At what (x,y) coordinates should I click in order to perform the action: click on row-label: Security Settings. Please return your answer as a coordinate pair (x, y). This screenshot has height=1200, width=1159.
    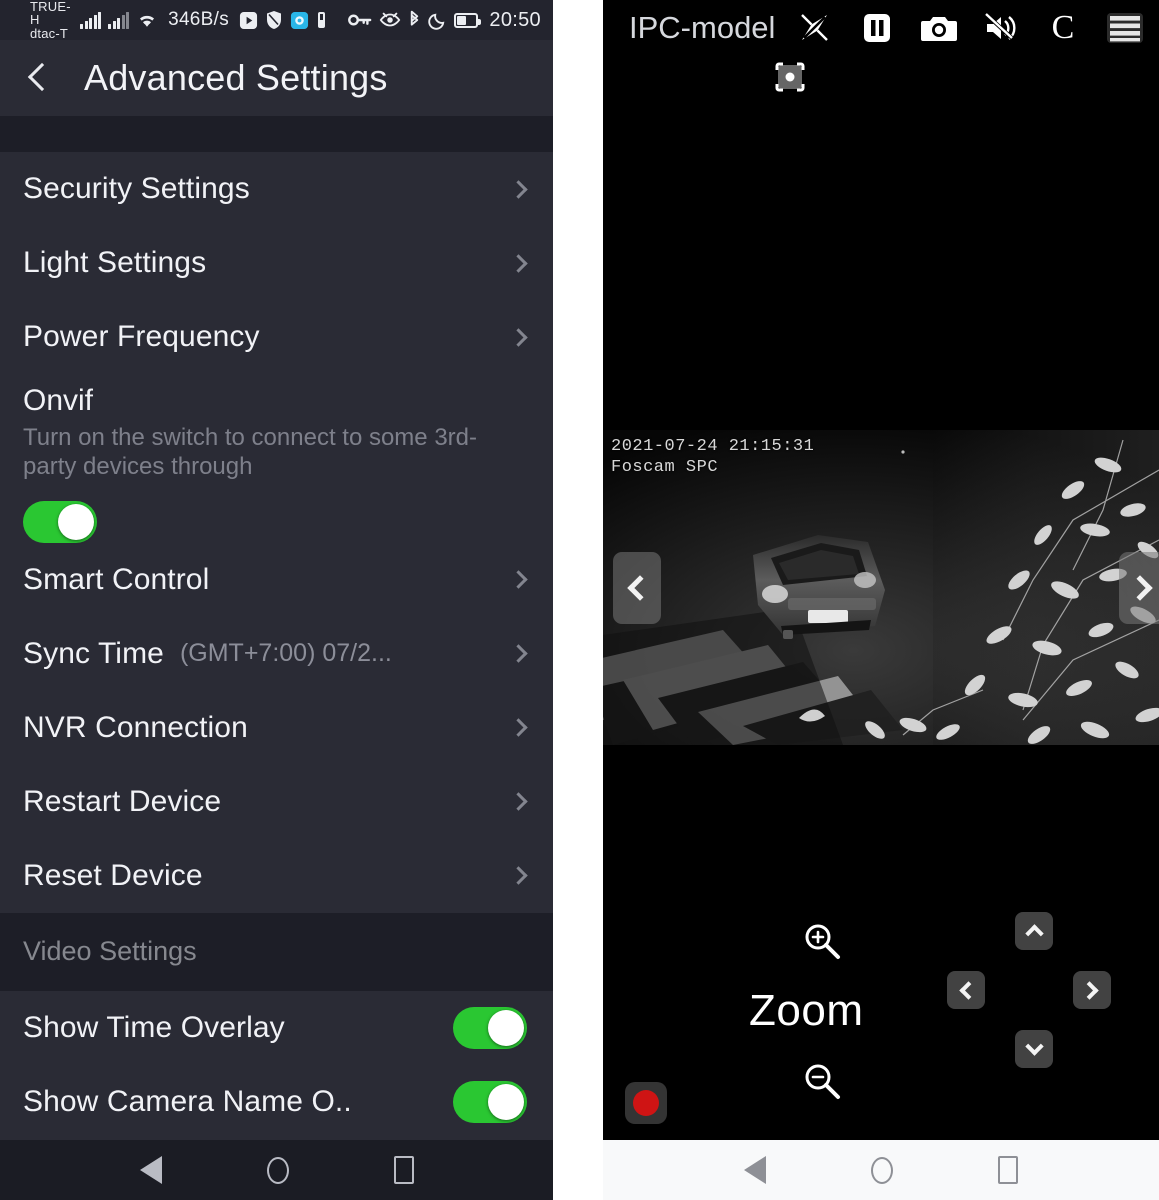
    Looking at the image, I should click on (136, 188).